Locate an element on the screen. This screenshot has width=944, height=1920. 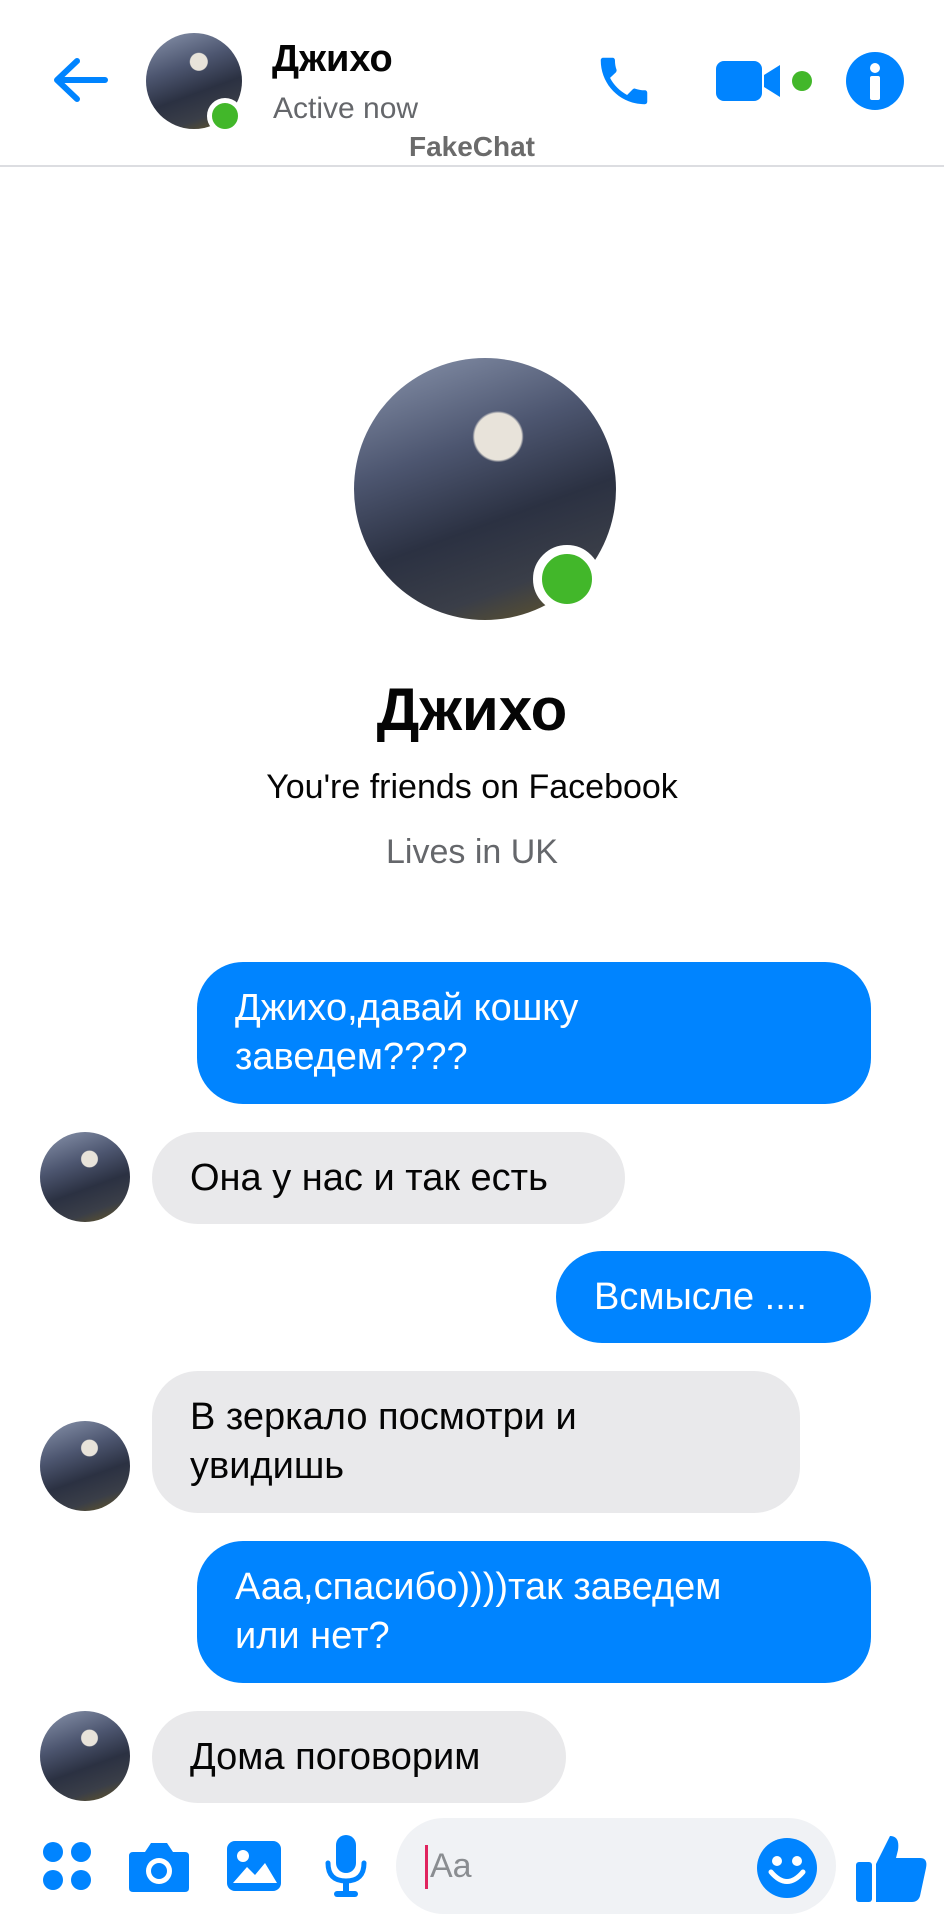
thumbs-up-icon is located at coordinates (891, 1869).